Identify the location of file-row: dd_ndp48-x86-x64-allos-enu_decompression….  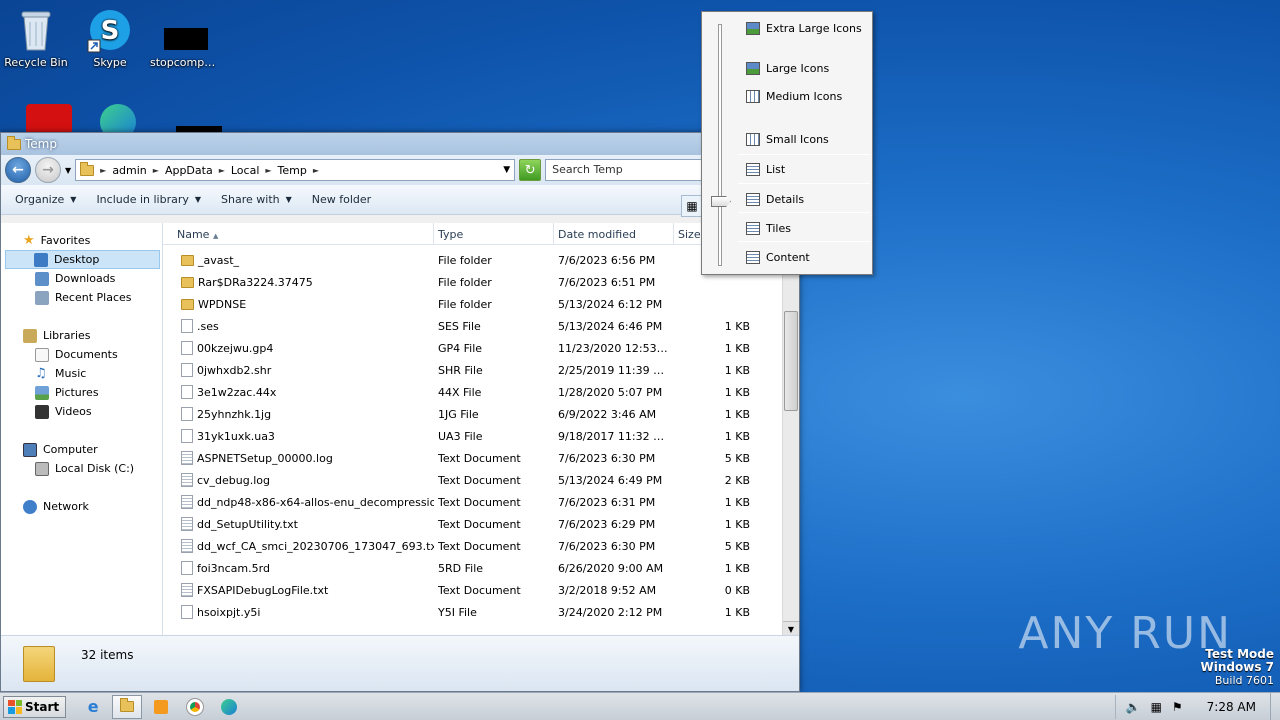
(481, 502).